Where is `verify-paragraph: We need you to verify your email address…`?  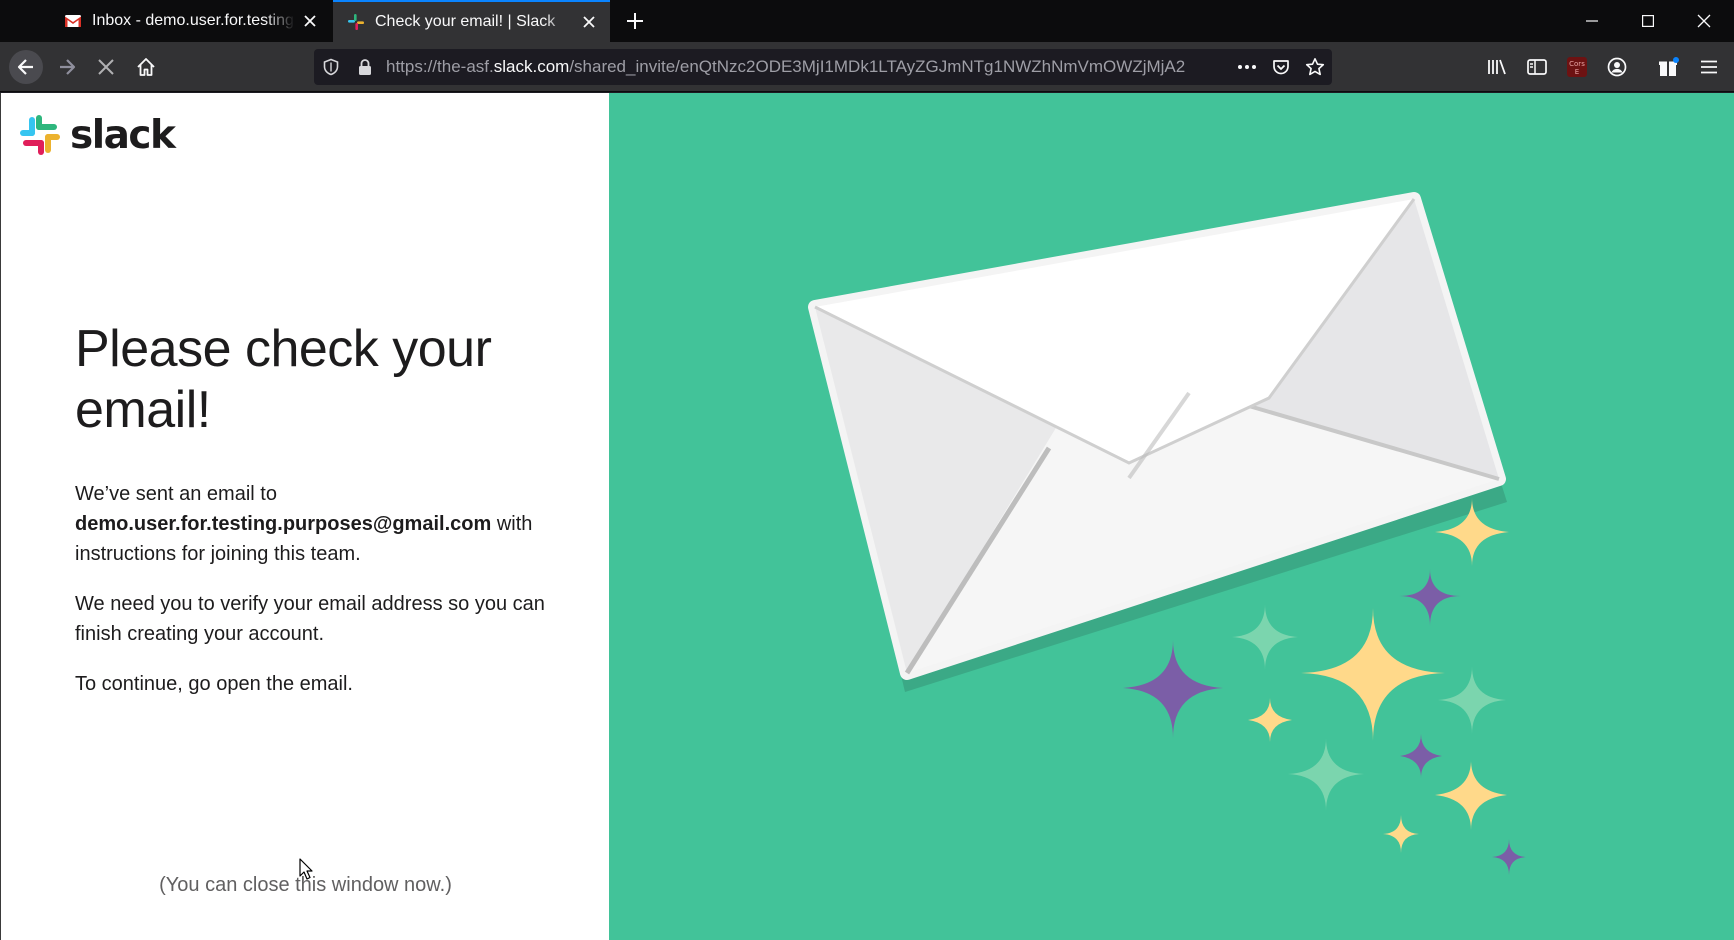 verify-paragraph: We need you to verify your email address… is located at coordinates (310, 619).